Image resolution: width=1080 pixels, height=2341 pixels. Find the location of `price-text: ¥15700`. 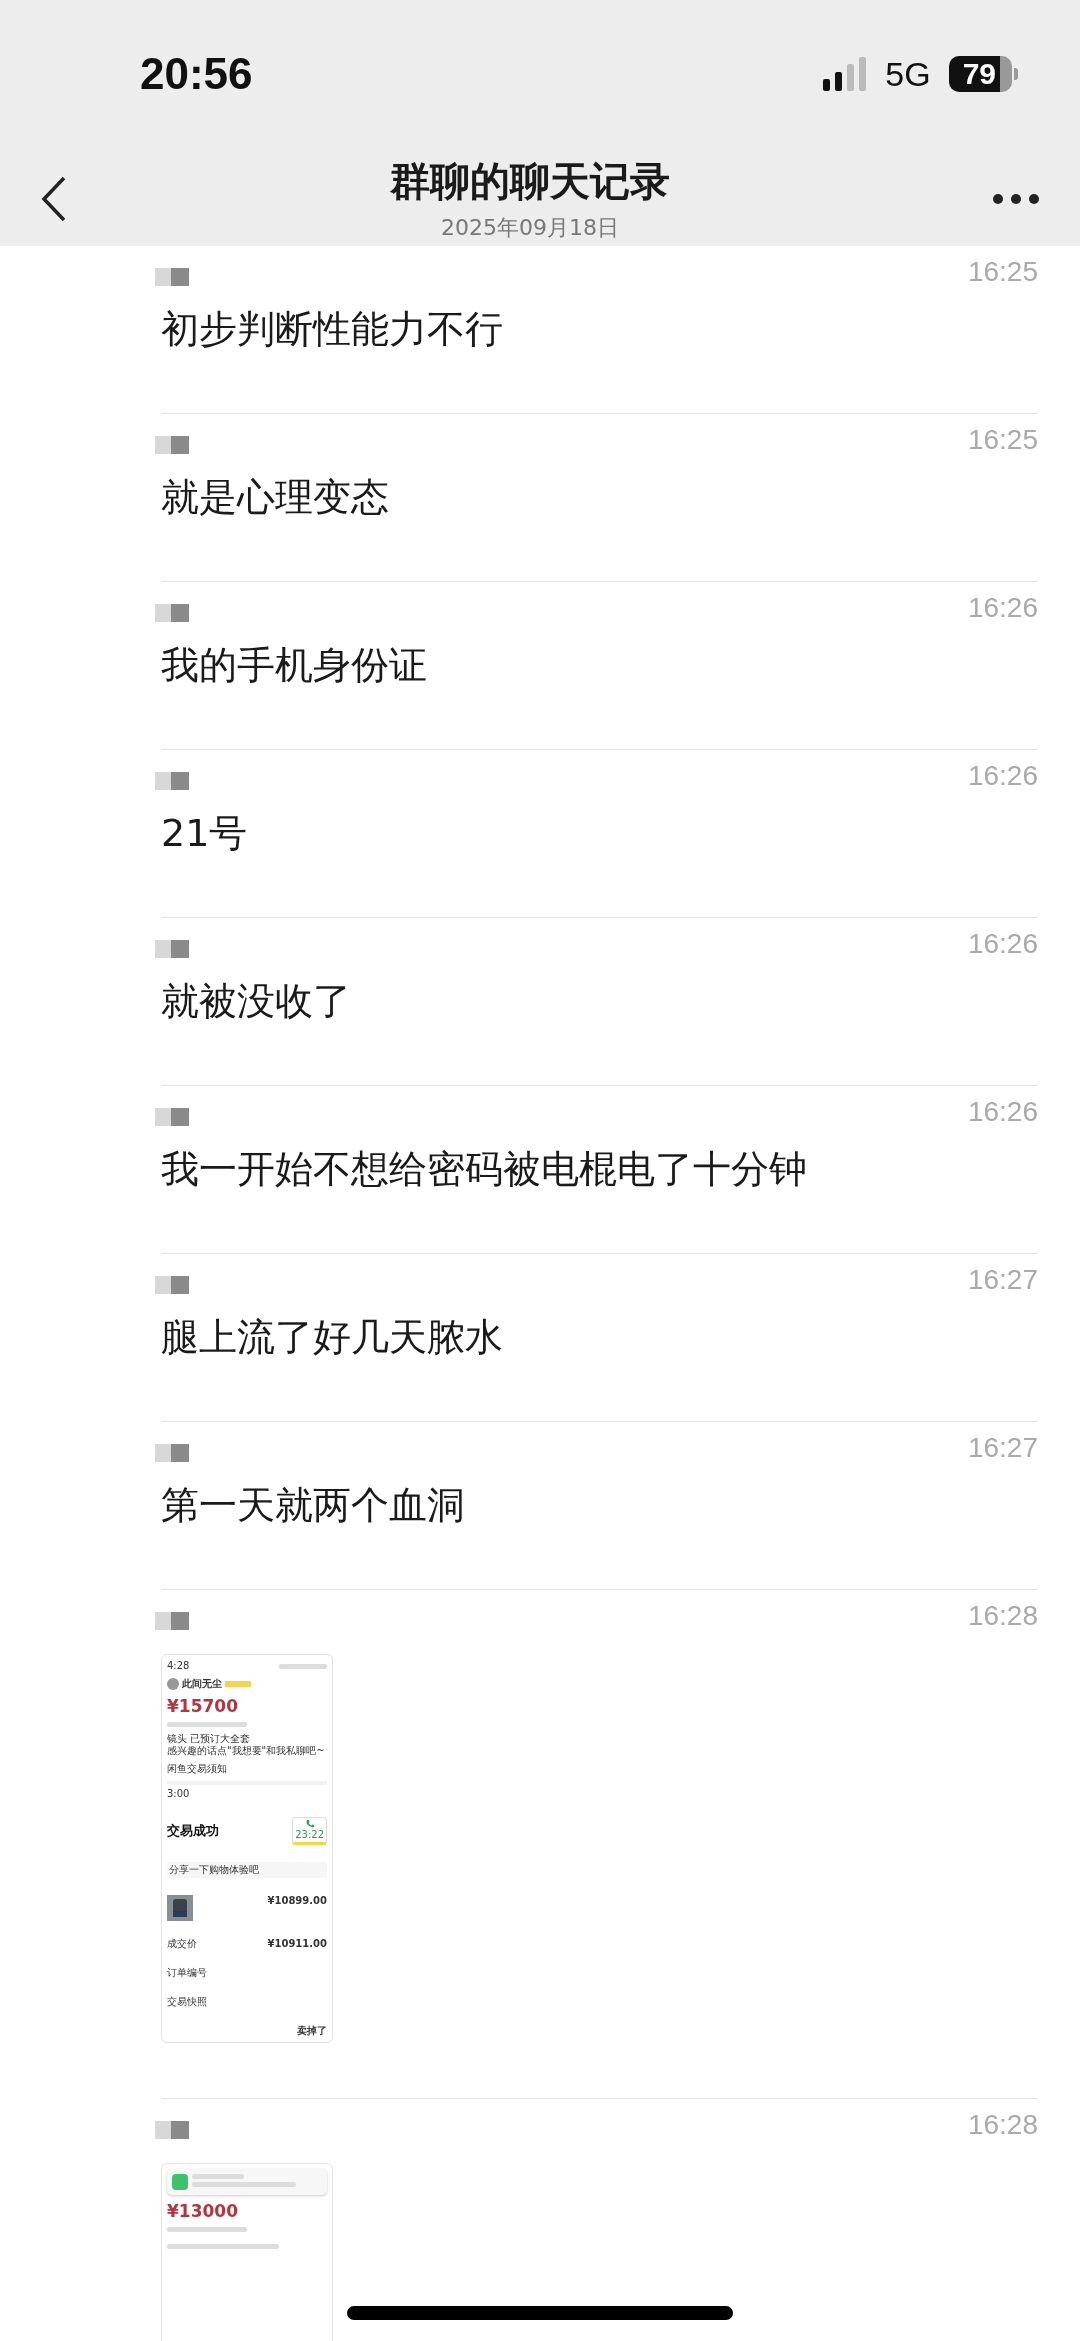

price-text: ¥15700 is located at coordinates (203, 1706).